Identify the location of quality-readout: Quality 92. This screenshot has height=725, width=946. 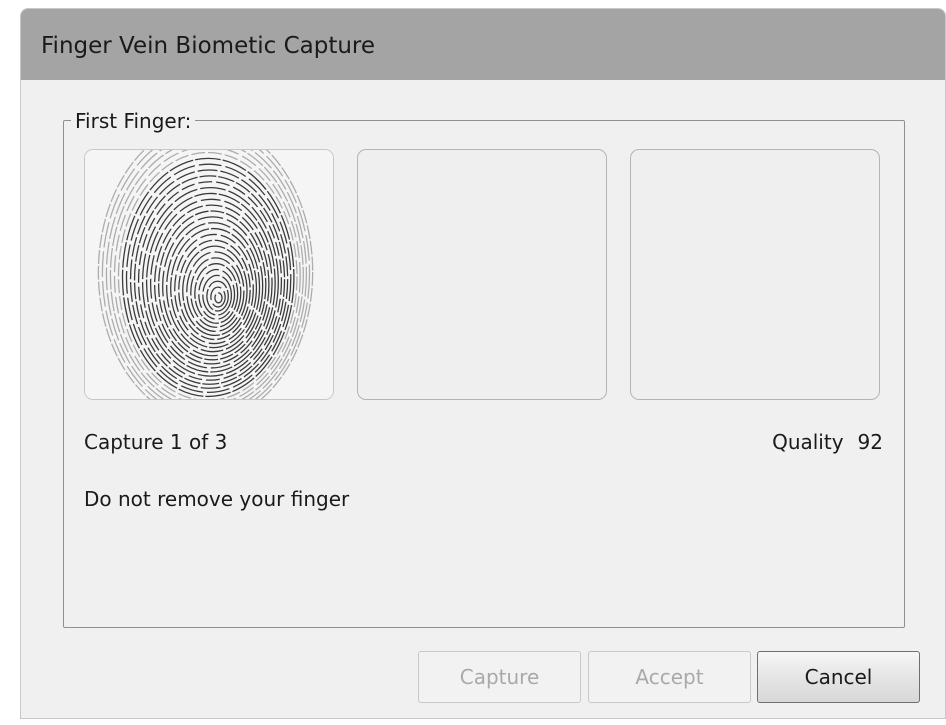
(827, 442).